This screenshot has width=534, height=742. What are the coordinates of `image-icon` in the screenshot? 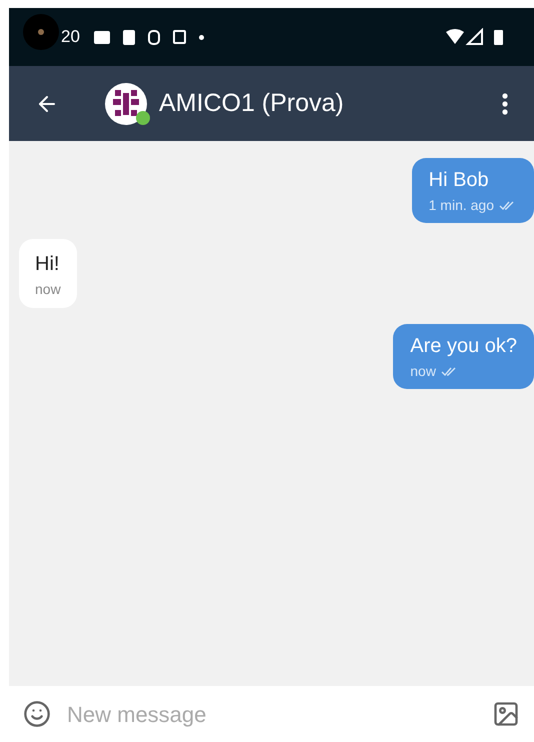 It's located at (506, 714).